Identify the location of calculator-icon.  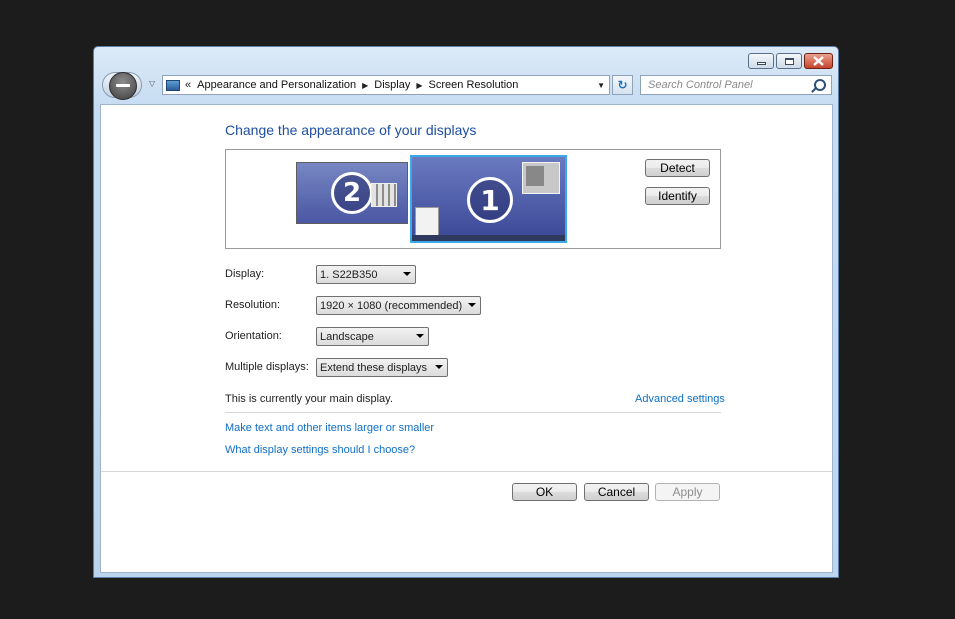
(384, 195).